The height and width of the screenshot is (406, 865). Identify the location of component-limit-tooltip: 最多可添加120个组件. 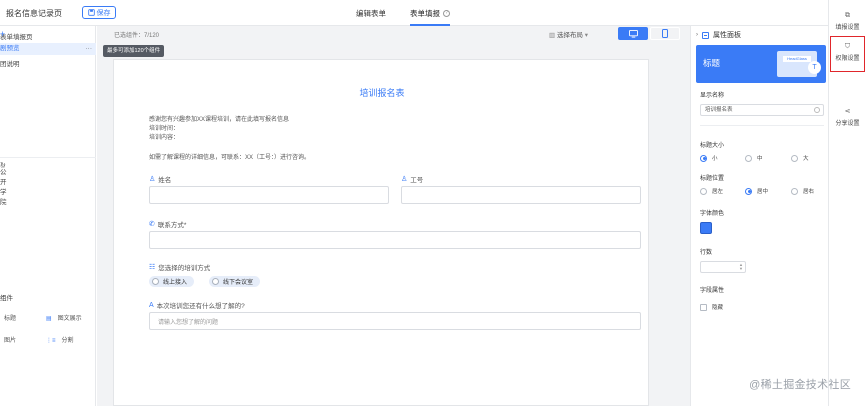
(134, 51).